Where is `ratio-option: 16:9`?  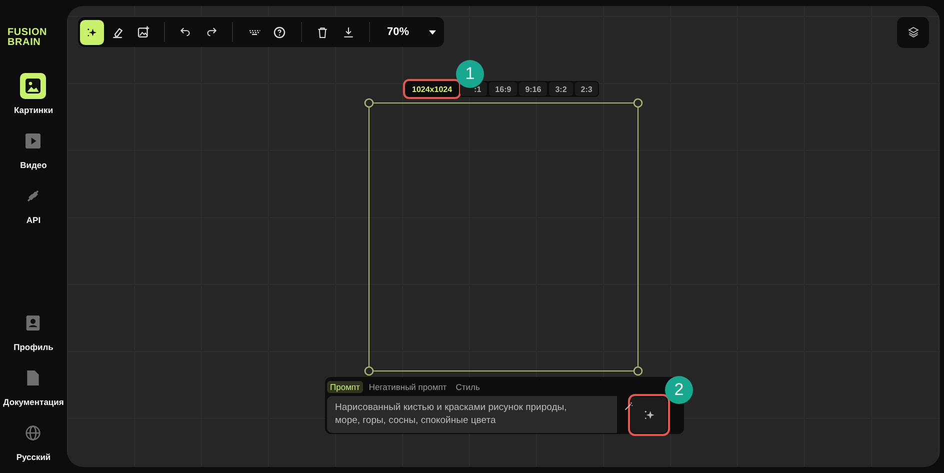
ratio-option: 16:9 is located at coordinates (503, 89).